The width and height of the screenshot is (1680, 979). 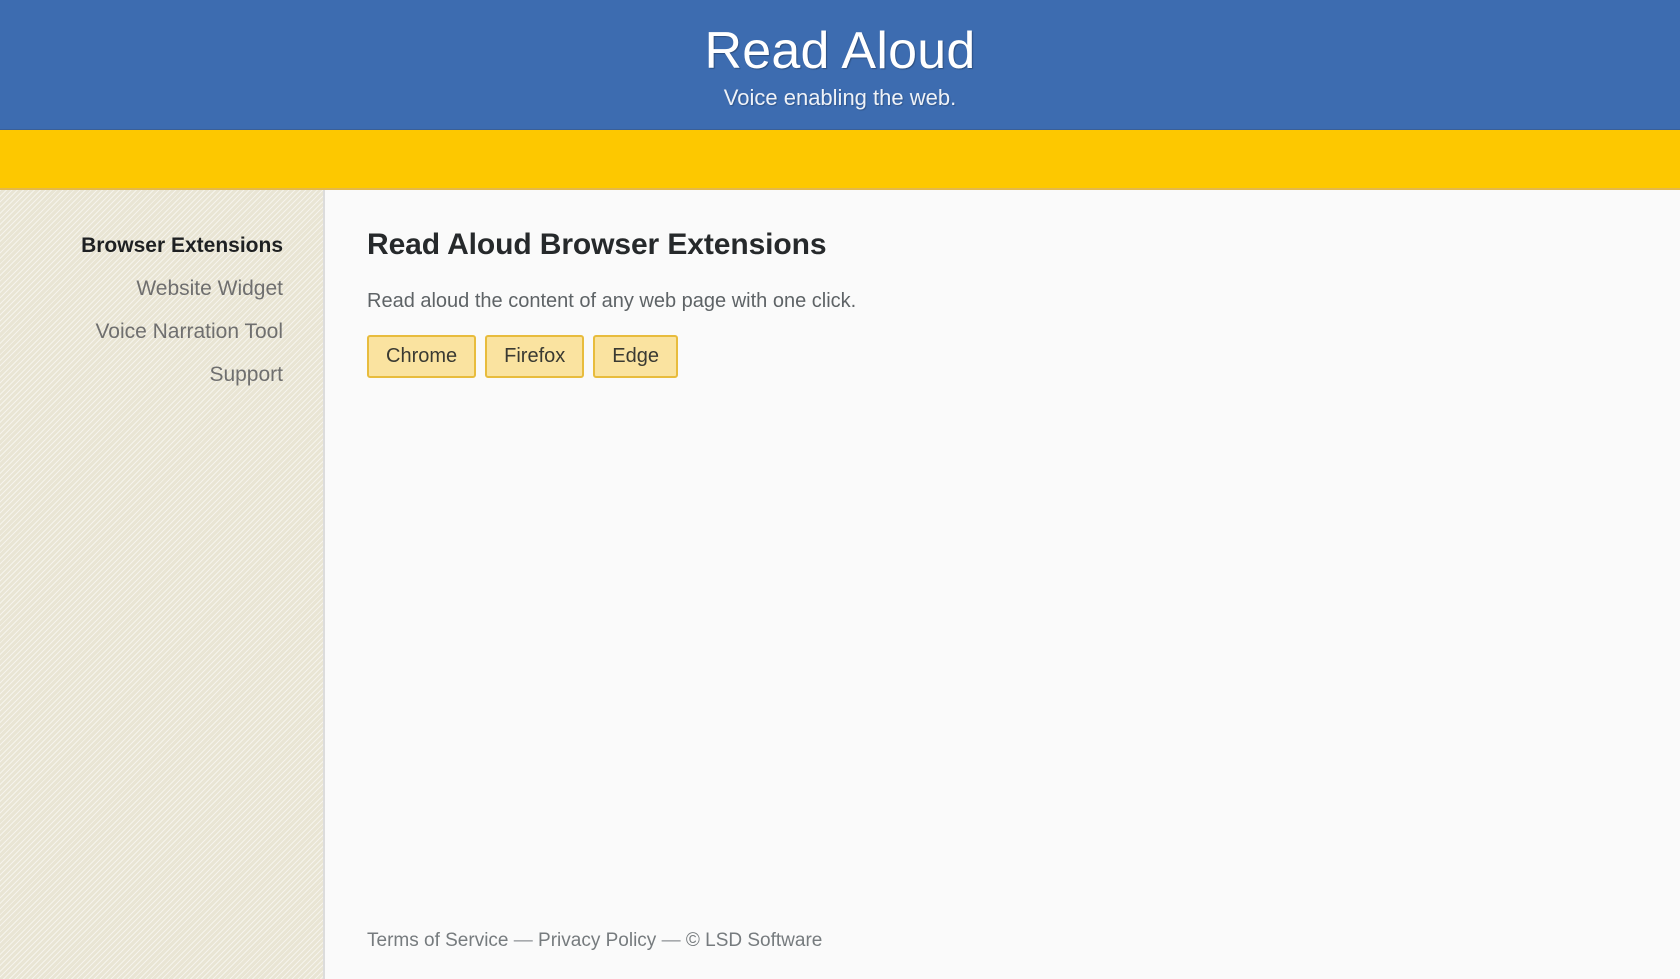 What do you see at coordinates (182, 245) in the screenshot?
I see `sidebar-item-browser-extensions: Browser Extensions` at bounding box center [182, 245].